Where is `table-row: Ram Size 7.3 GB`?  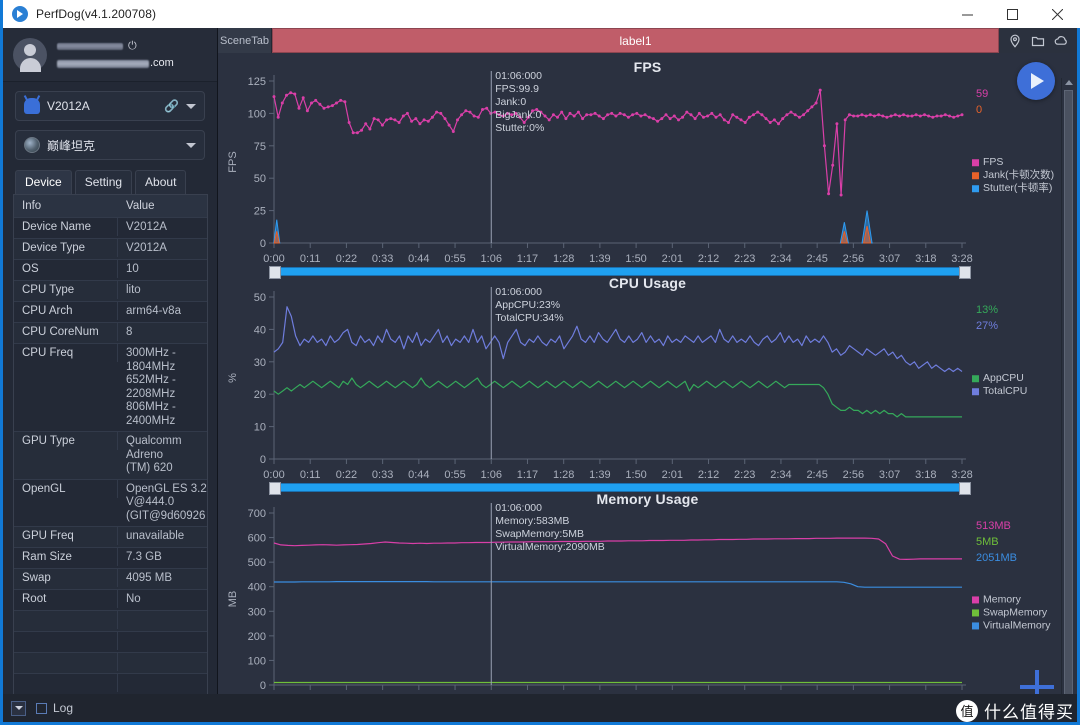
table-row: Ram Size 7.3 GB is located at coordinates (110, 557).